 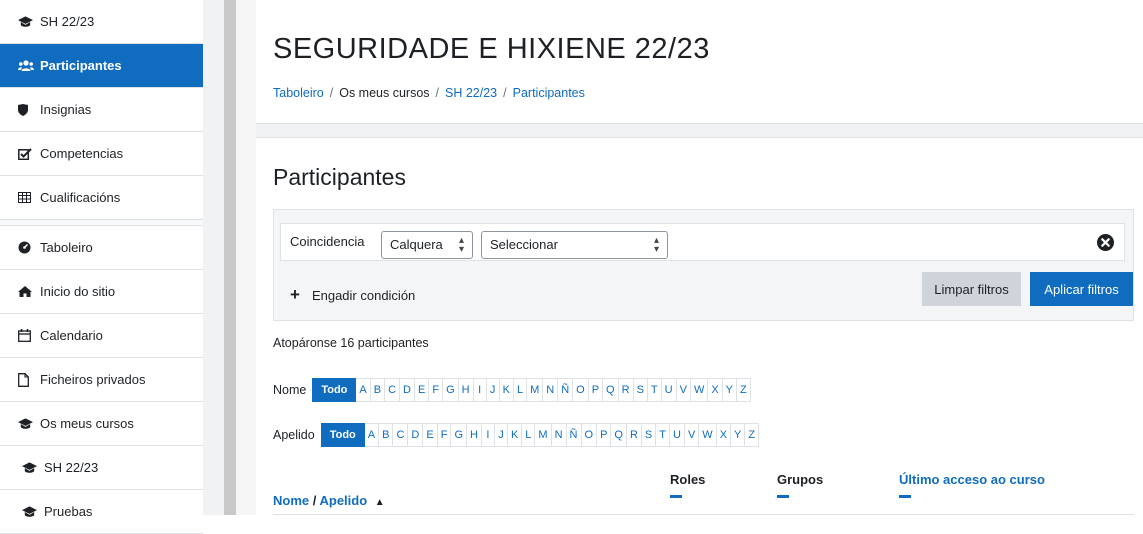 What do you see at coordinates (474, 435) in the screenshot?
I see `lastname-initial-h: H` at bounding box center [474, 435].